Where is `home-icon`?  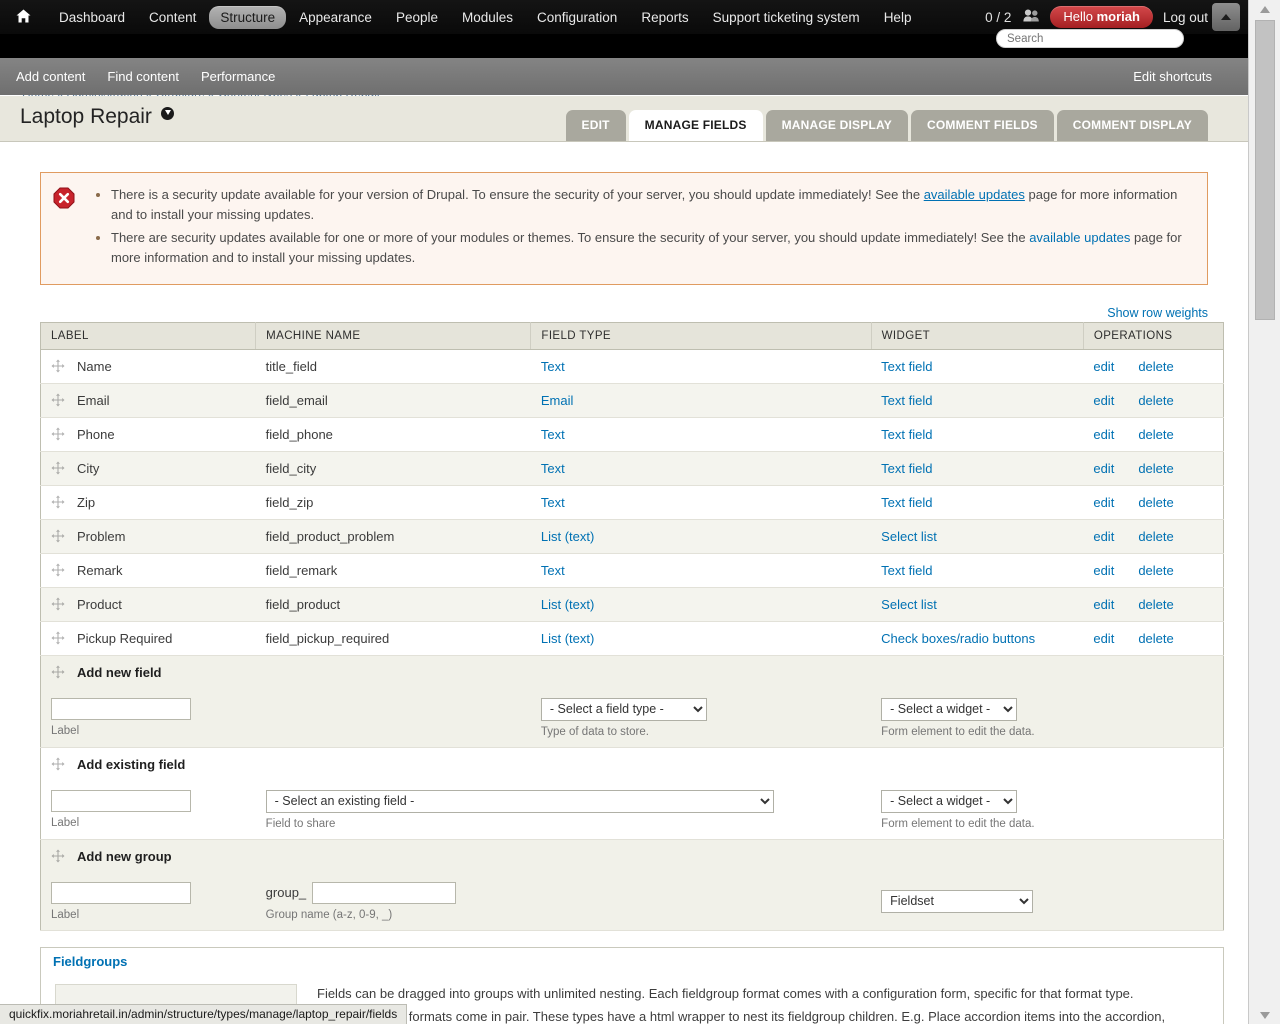
home-icon is located at coordinates (23, 17).